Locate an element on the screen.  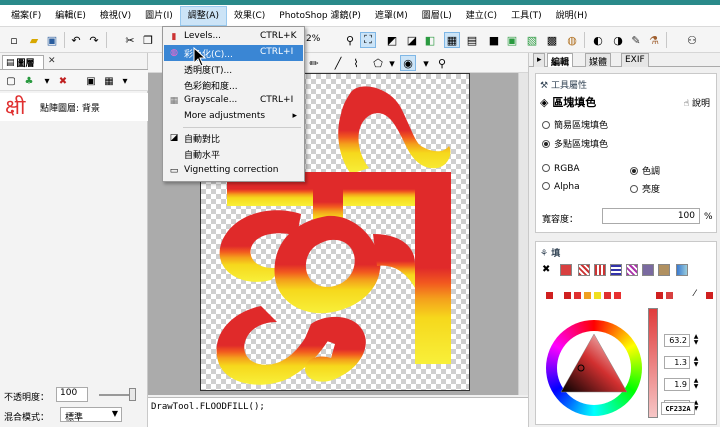
menu-photoshop-filters: PhotoShop 濾鏡(P) is located at coordinates (320, 16).